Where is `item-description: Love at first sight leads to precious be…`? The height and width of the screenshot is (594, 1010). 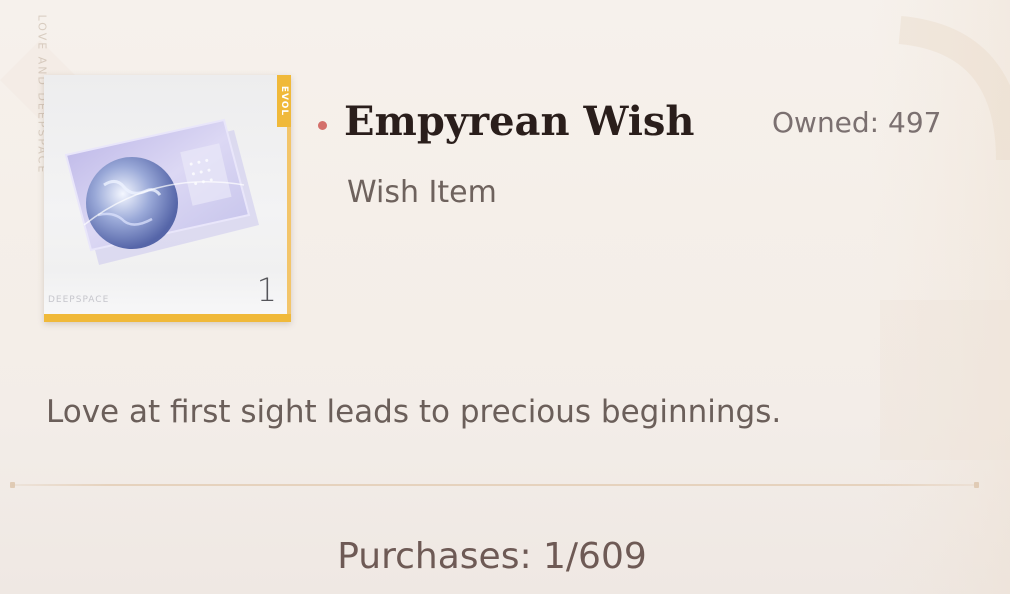
item-description: Love at first sight leads to precious be… is located at coordinates (414, 412).